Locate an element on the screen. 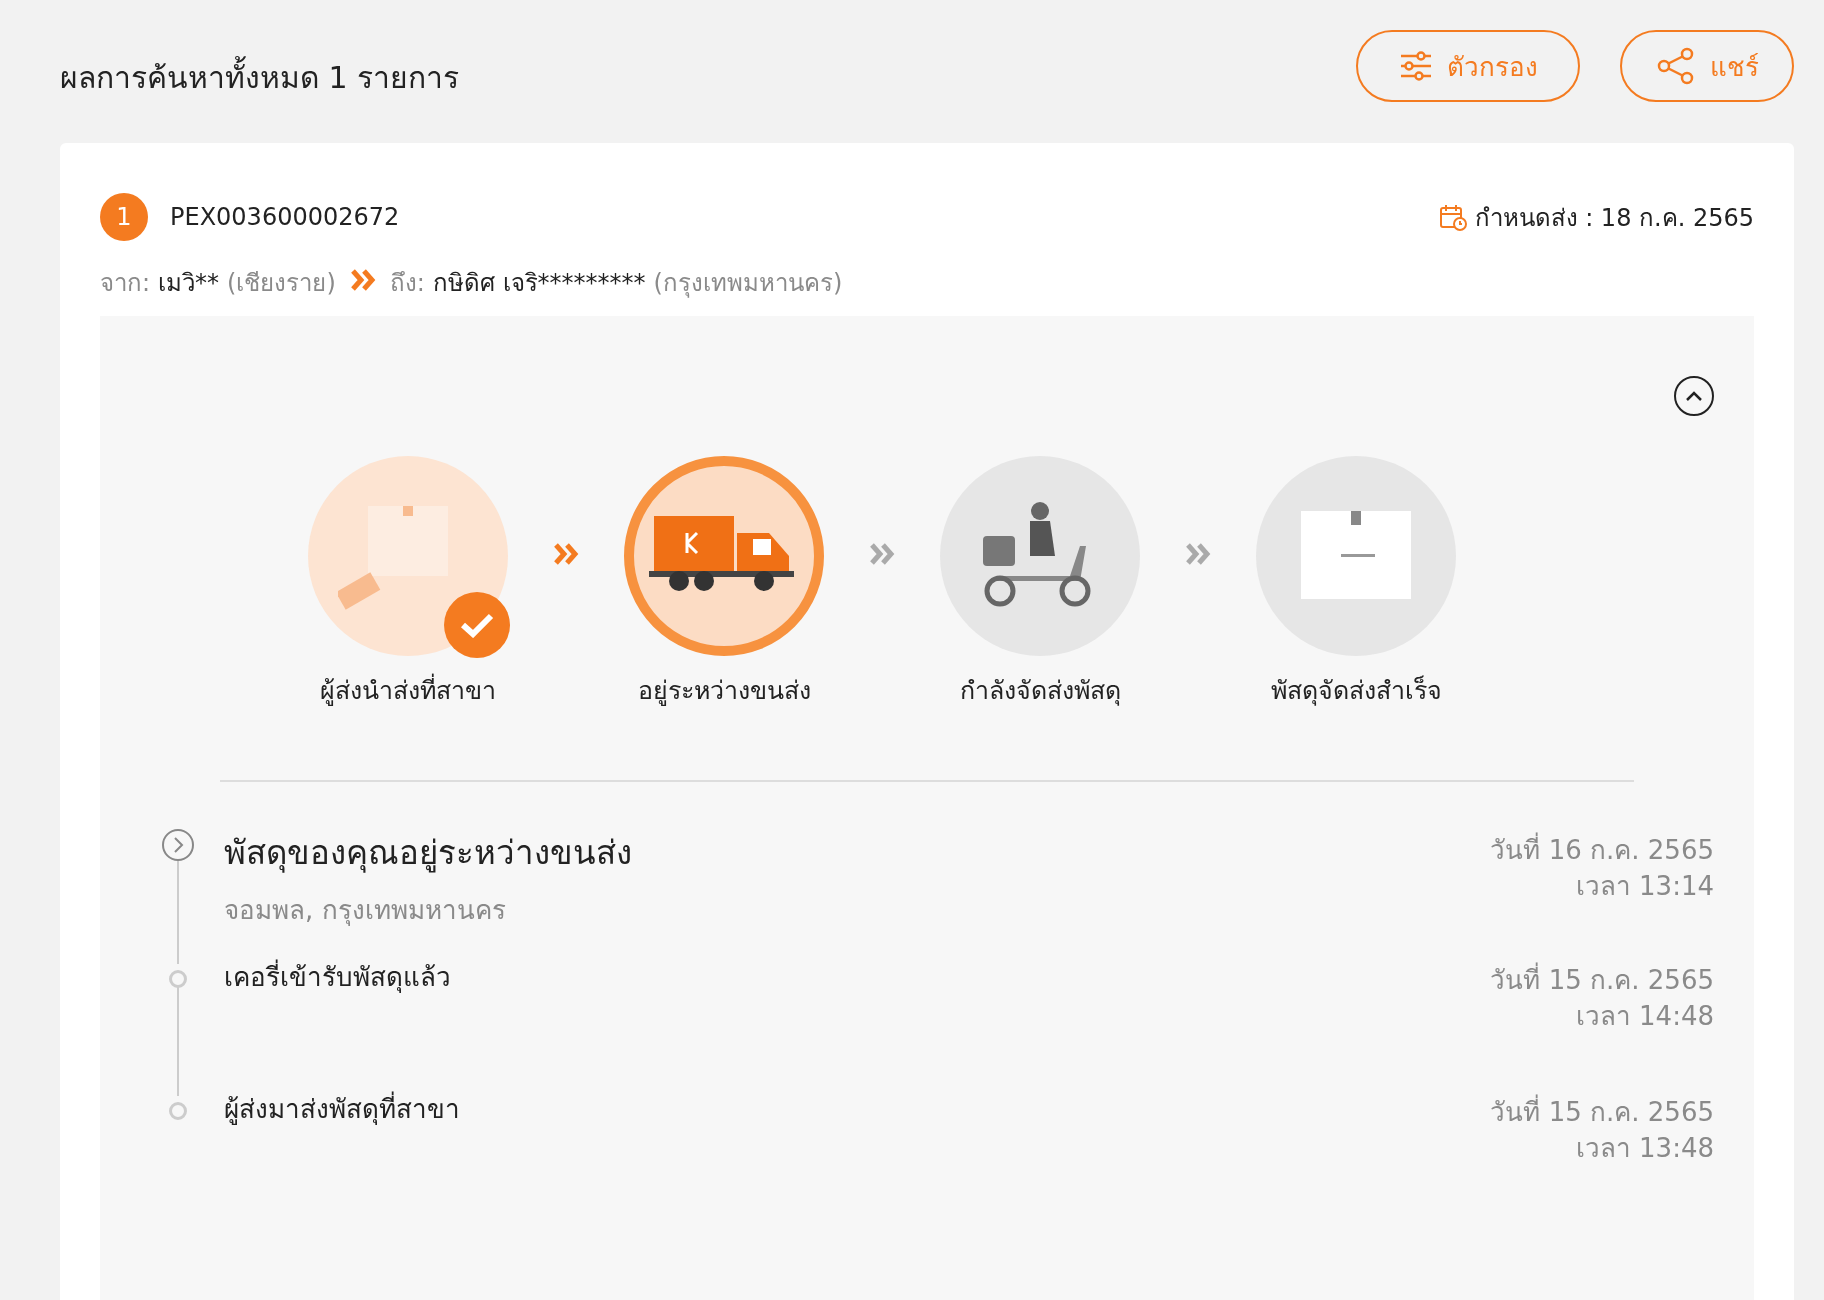 Image resolution: width=1824 pixels, height=1300 pixels. collapse-button is located at coordinates (1694, 396).